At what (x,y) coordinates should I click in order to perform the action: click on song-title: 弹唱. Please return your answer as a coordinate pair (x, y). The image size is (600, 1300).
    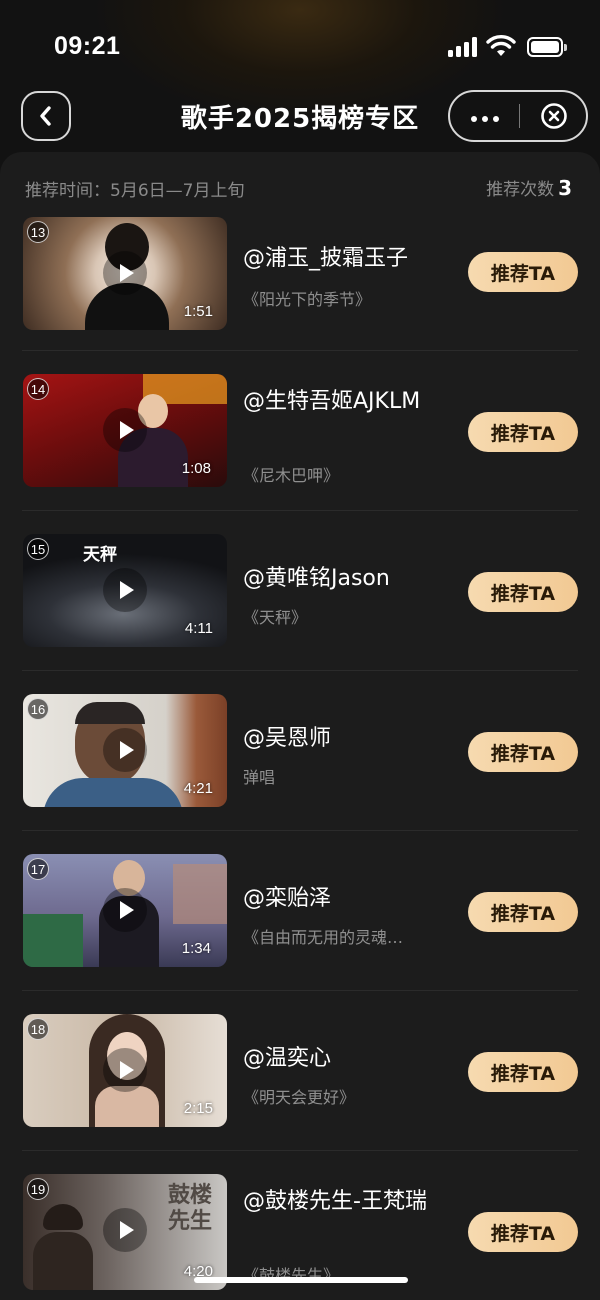
    Looking at the image, I should click on (259, 777).